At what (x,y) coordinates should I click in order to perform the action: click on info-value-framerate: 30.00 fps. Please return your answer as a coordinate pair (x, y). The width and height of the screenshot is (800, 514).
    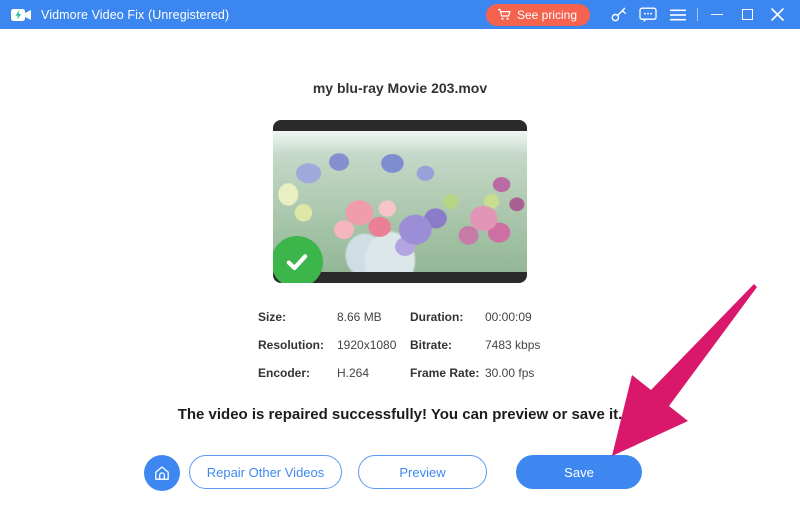
    Looking at the image, I should click on (510, 373).